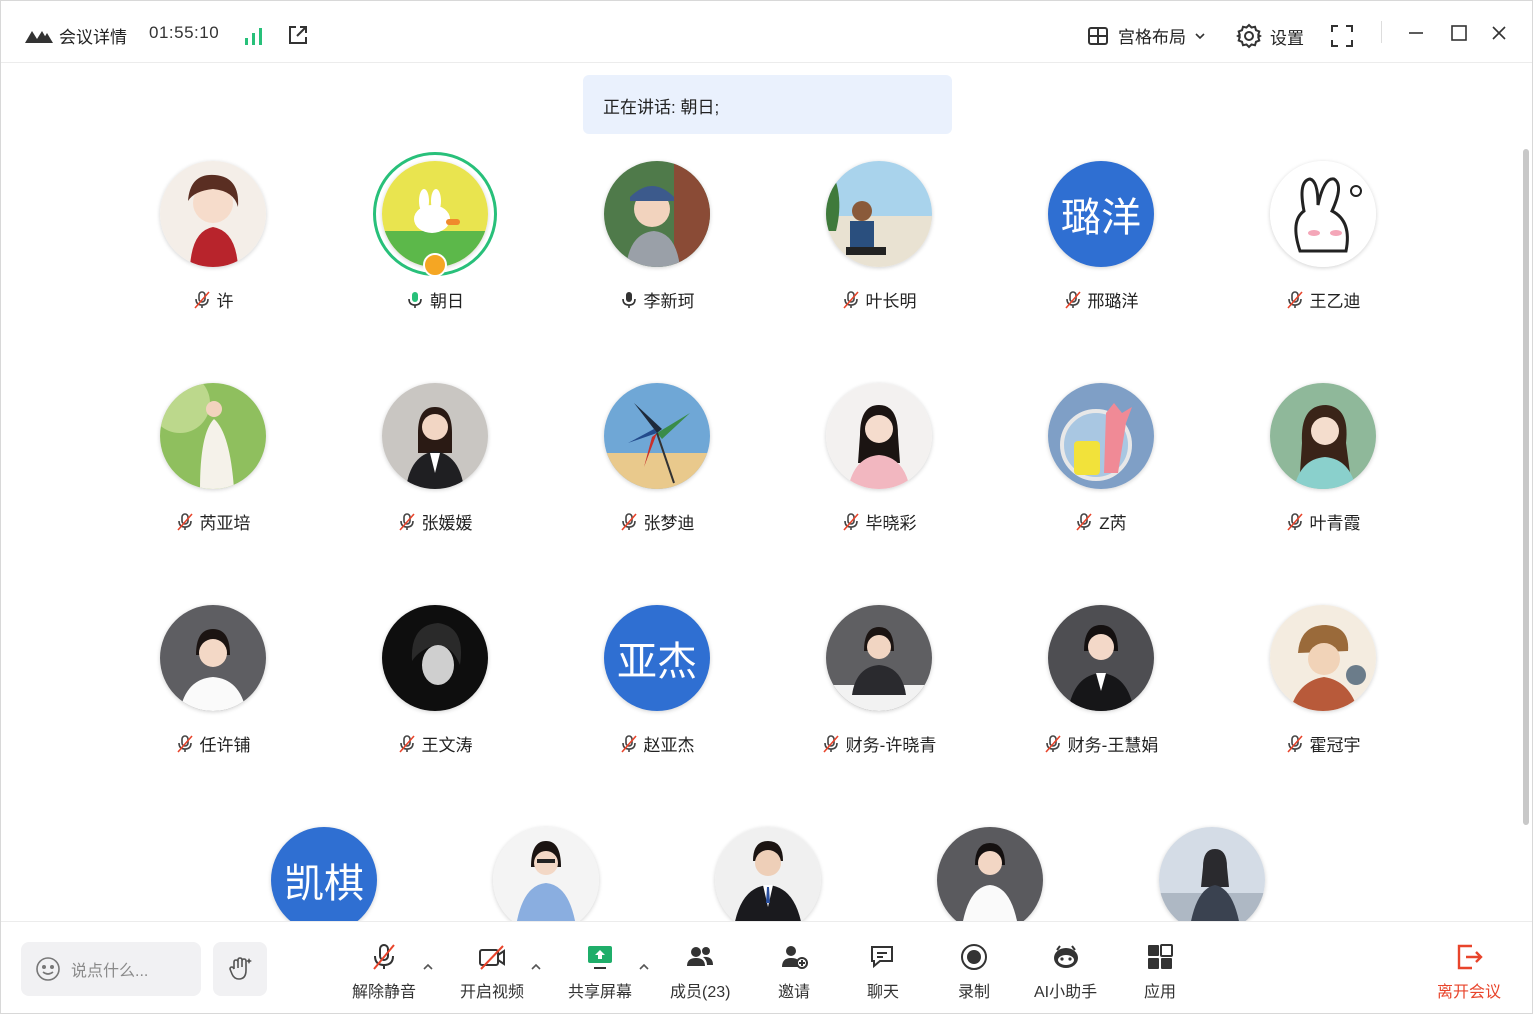  What do you see at coordinates (1101, 521) in the screenshot?
I see `participant-name-row: Z芮` at bounding box center [1101, 521].